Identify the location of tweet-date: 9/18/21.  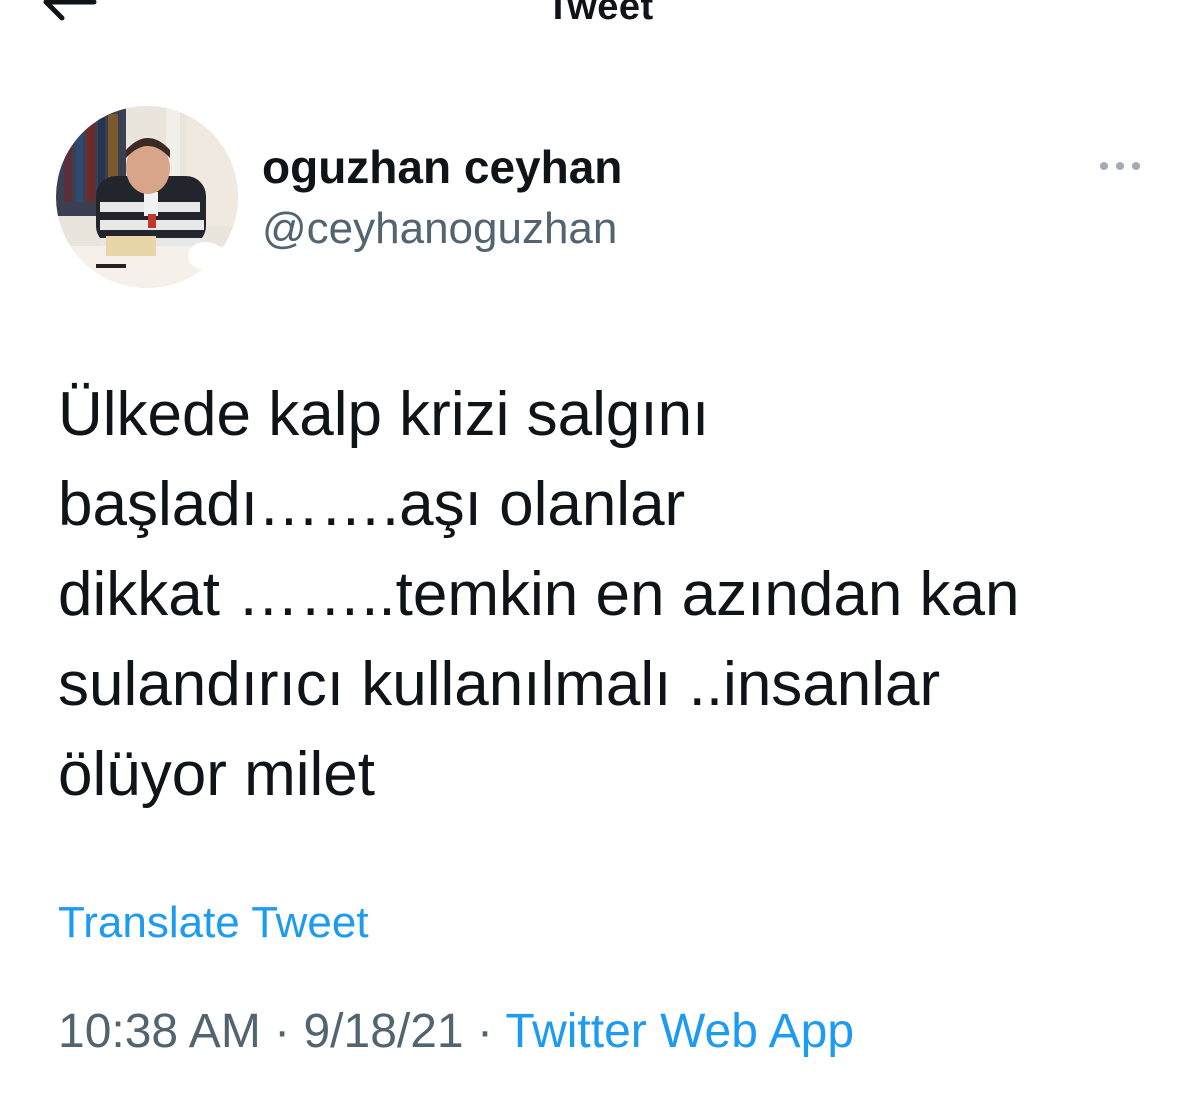
(383, 1031).